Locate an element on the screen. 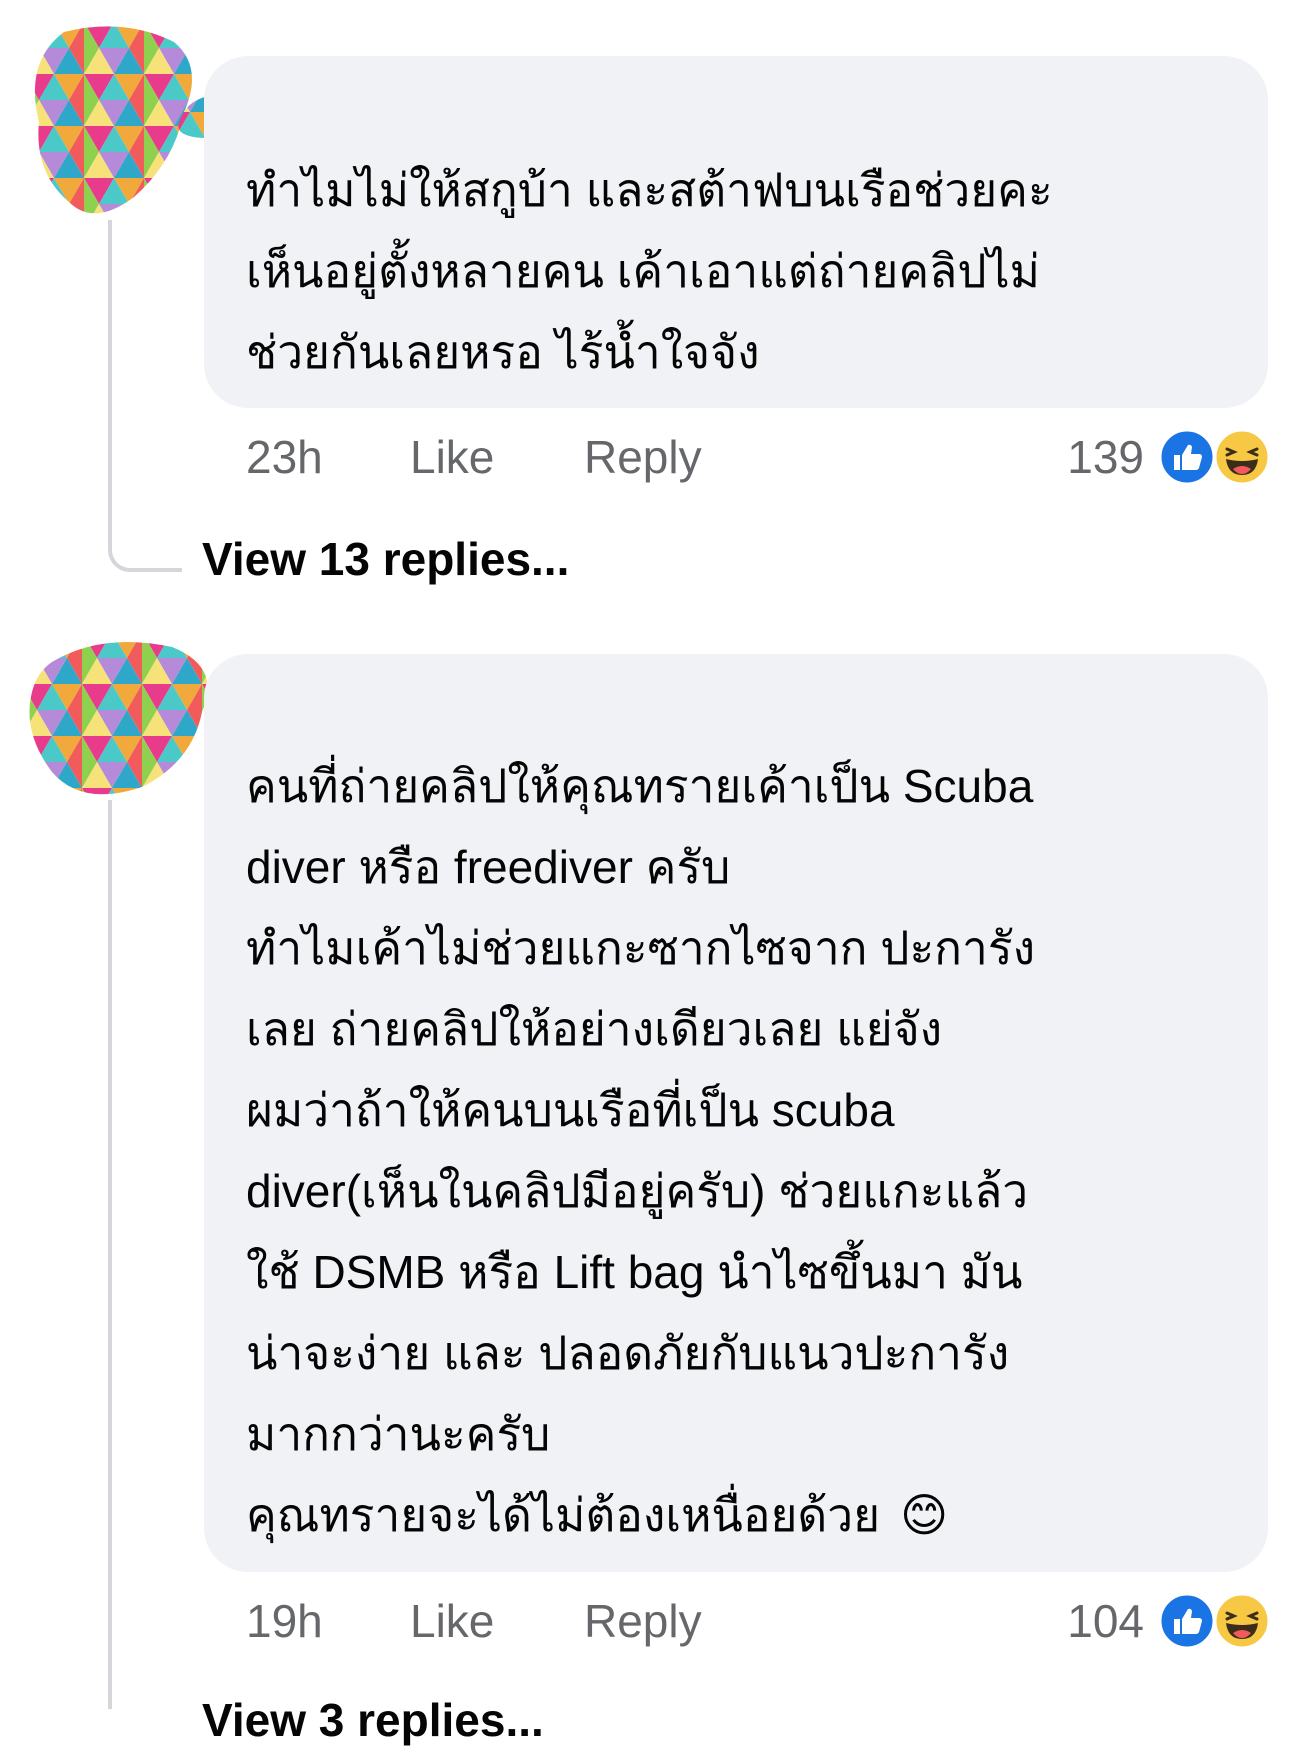  comment-timestamp: 23h is located at coordinates (284, 457).